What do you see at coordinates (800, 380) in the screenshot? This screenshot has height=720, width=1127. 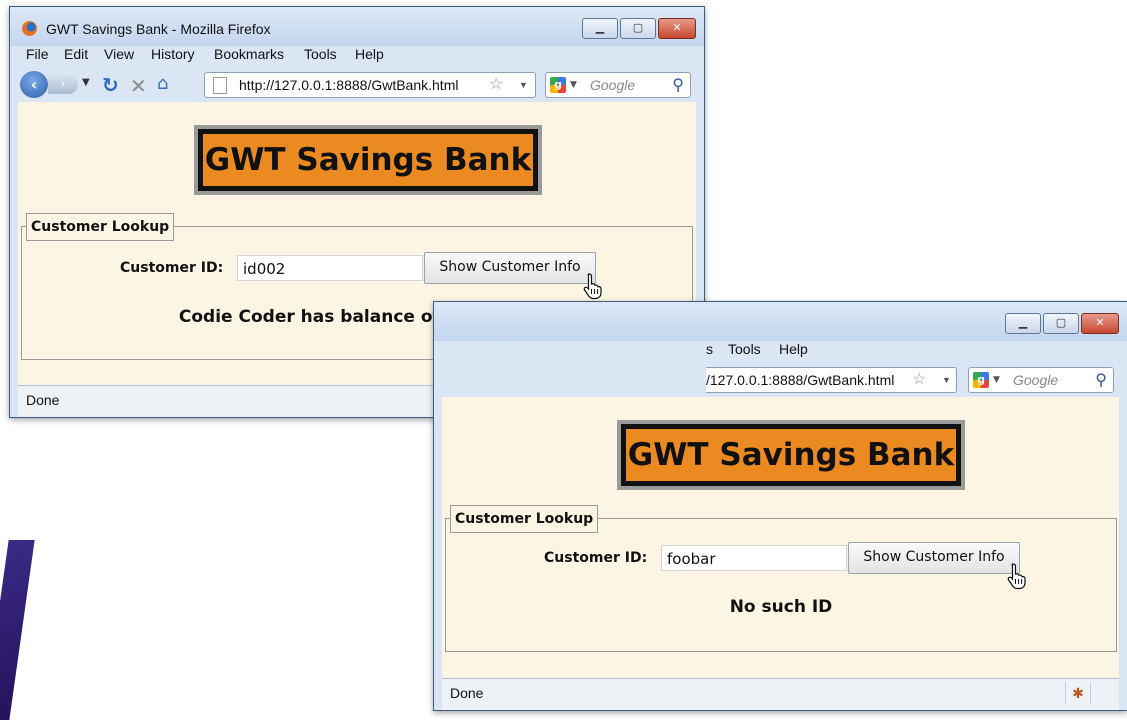 I see `url-text: /127.0.0.1:8888/GwtBank.html` at bounding box center [800, 380].